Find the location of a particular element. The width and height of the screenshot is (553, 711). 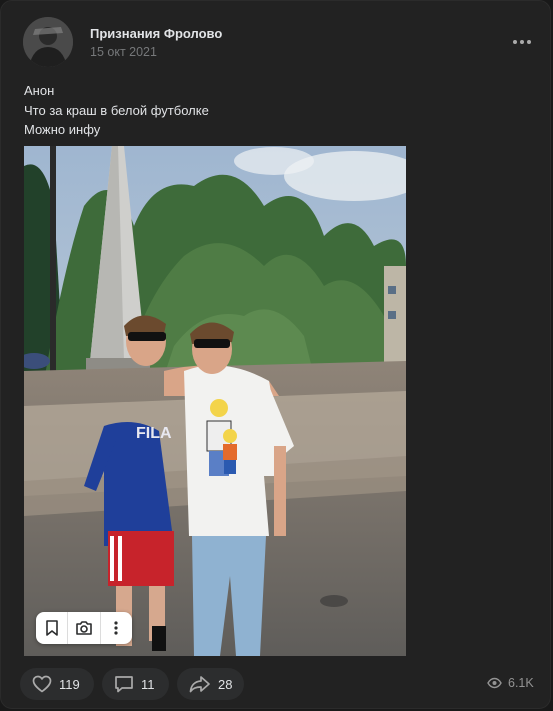

comment-count: 11 is located at coordinates (148, 684).